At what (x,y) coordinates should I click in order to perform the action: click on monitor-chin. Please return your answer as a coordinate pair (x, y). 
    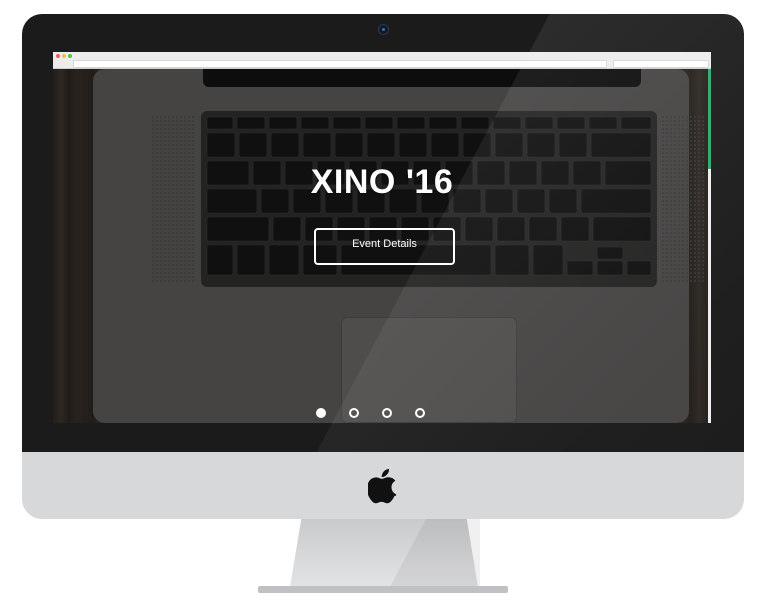
    Looking at the image, I should click on (383, 485).